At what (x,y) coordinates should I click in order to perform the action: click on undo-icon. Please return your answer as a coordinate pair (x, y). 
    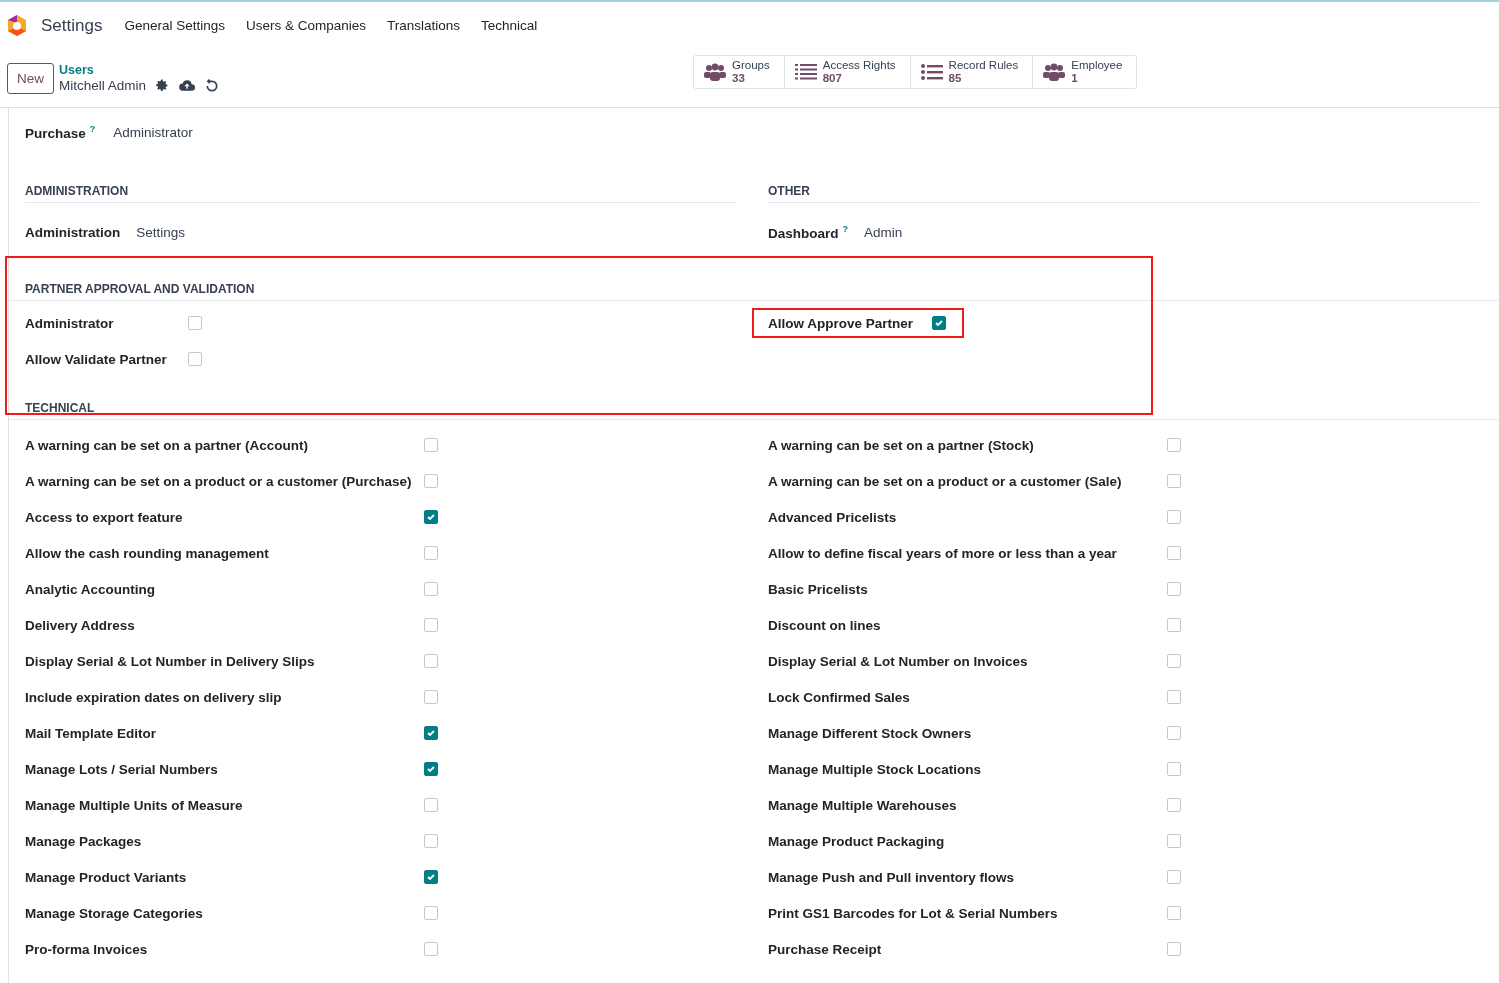
    Looking at the image, I should click on (212, 85).